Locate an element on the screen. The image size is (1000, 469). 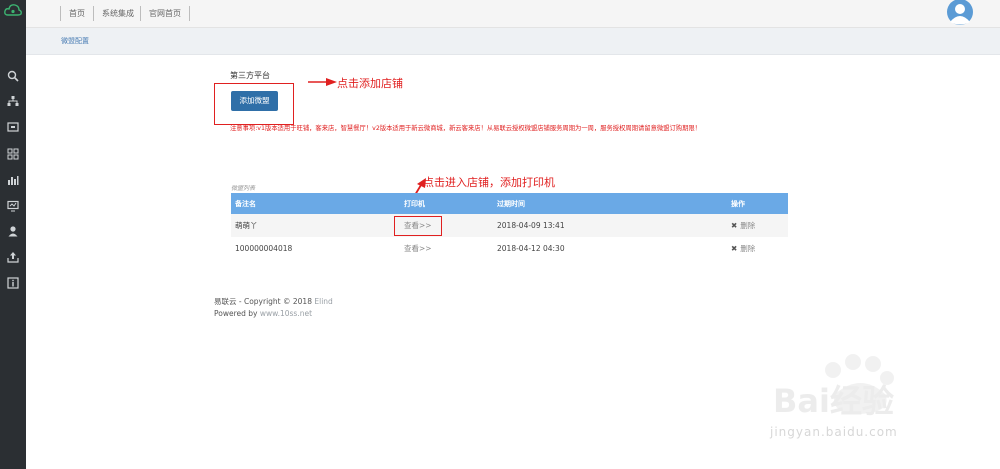
screen-icon is located at coordinates (13, 127).